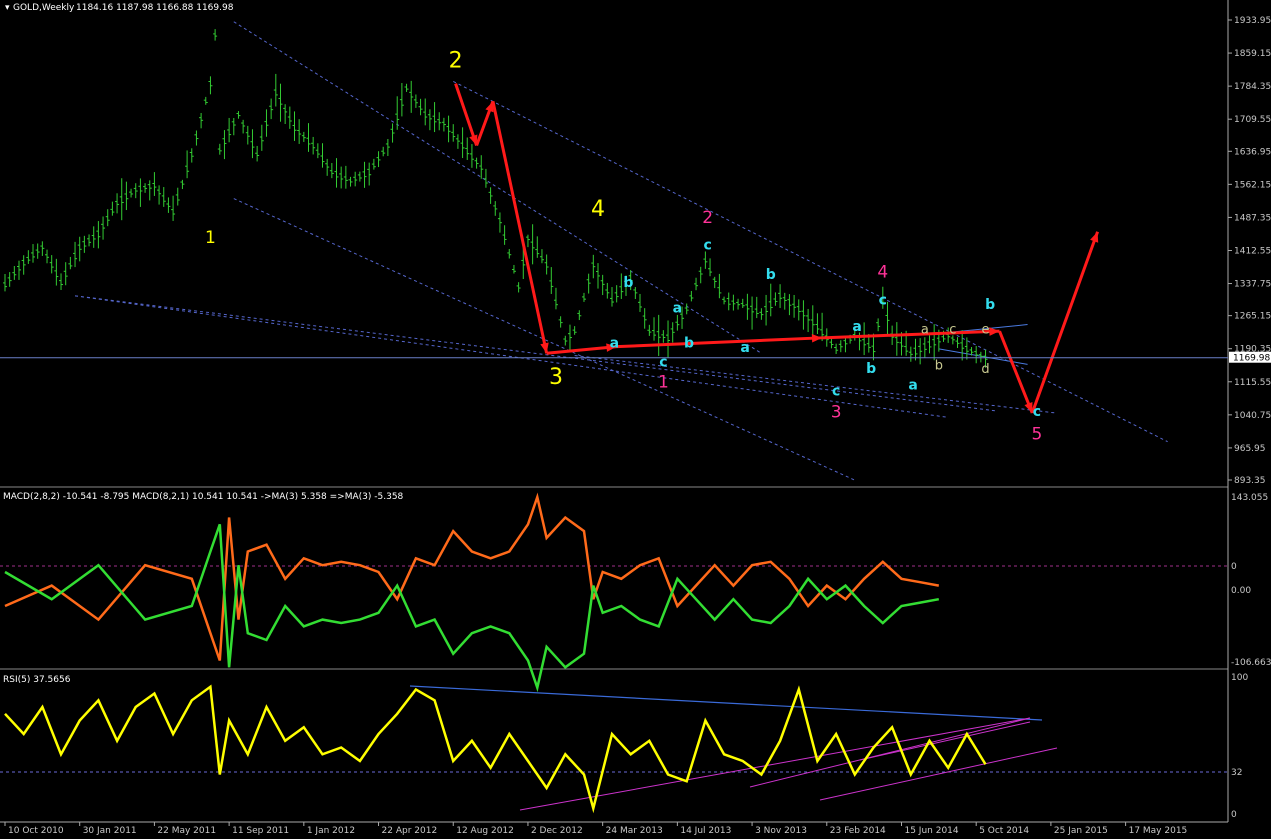 Image resolution: width=1271 pixels, height=839 pixels. Describe the element at coordinates (44, 8) in the screenshot. I see `symbol-header: GOLD,Weekly` at that location.